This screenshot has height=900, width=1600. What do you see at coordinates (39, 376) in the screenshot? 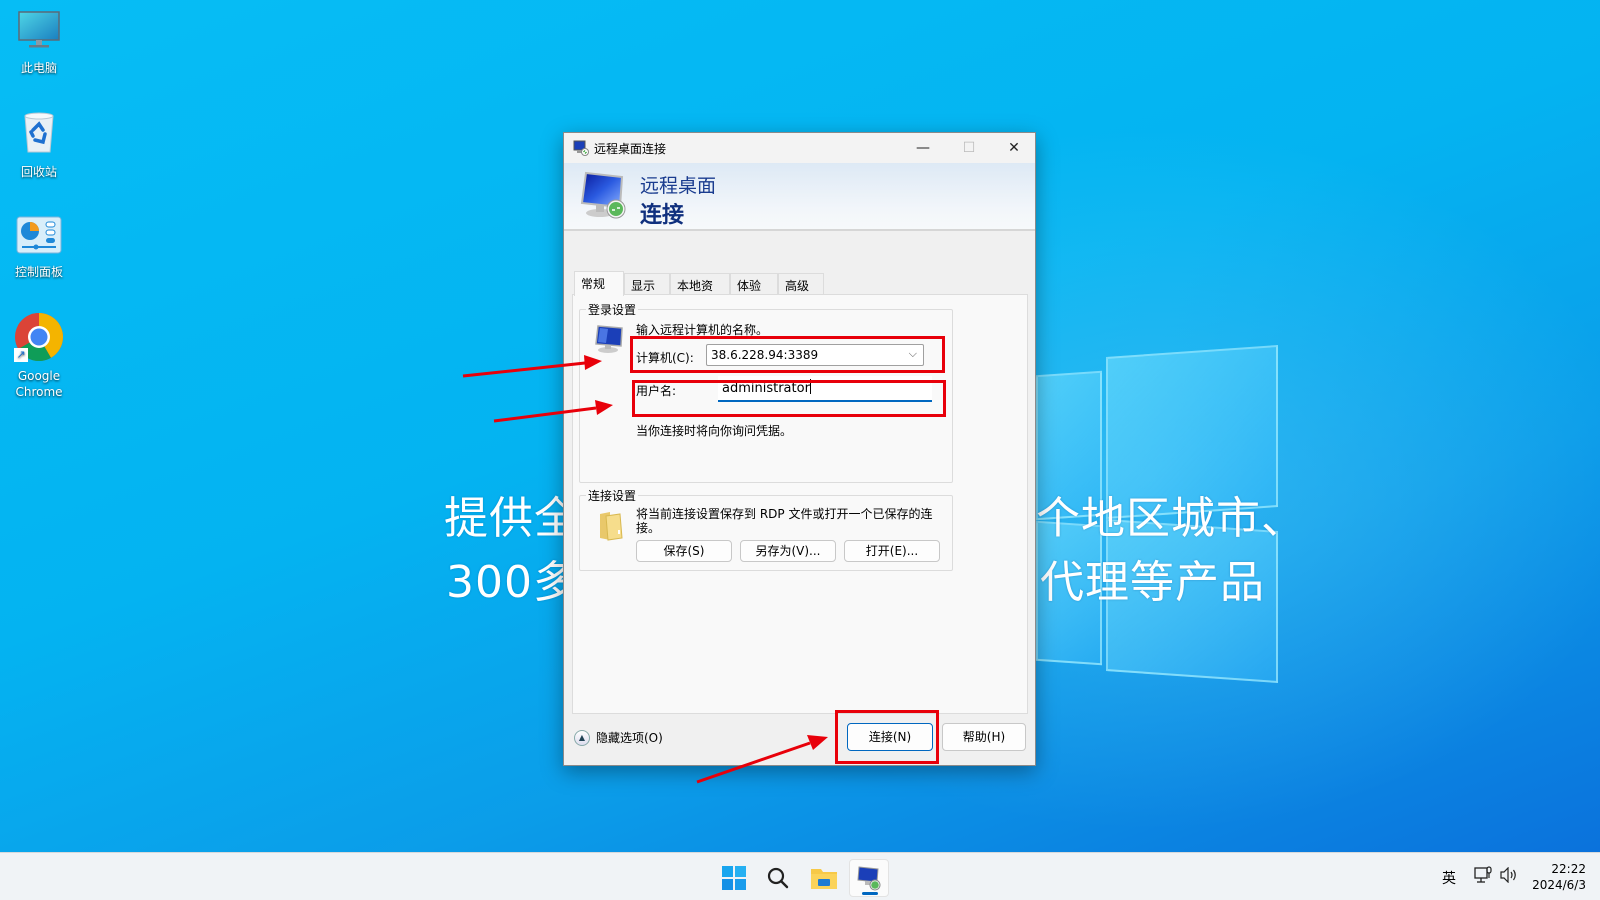
I see `desktop-icon-label: Google` at bounding box center [39, 376].